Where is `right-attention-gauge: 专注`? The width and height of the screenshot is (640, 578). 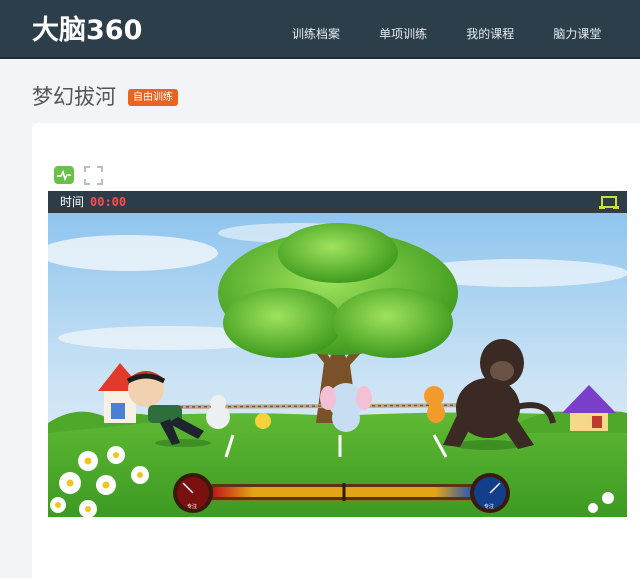 right-attention-gauge: 专注 is located at coordinates (490, 493).